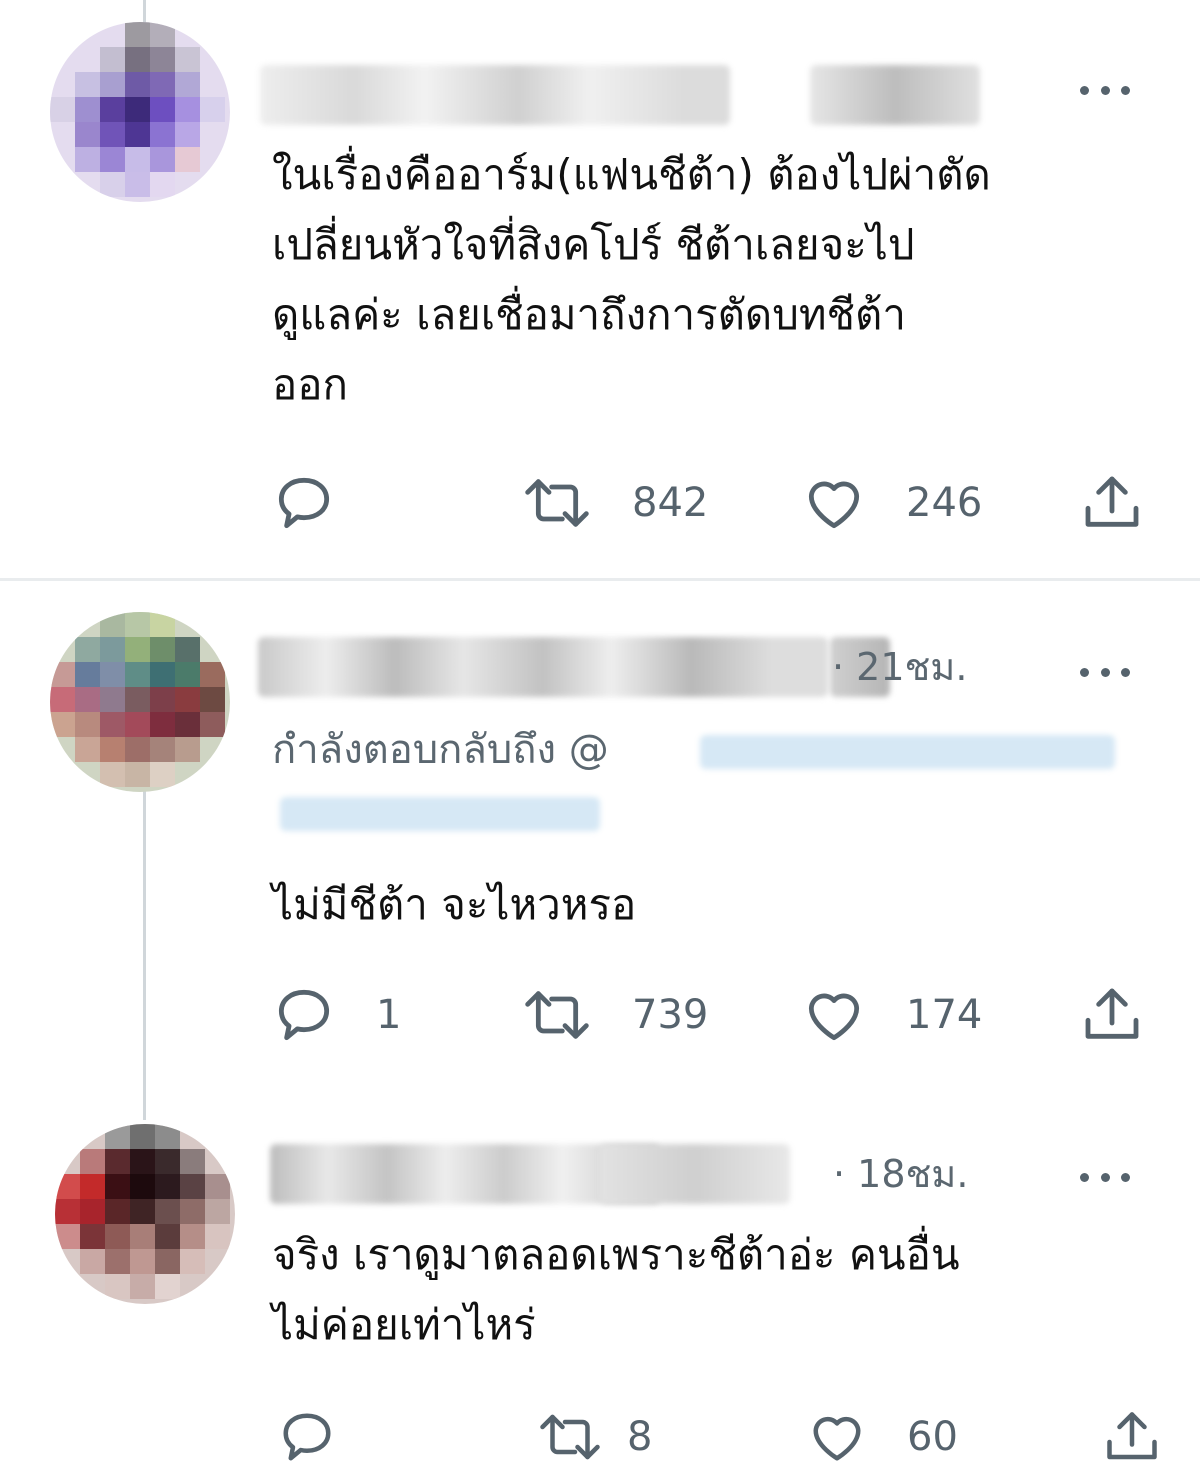 The image size is (1200, 1476). What do you see at coordinates (712, 1015) in the screenshot?
I see `tweet-actions: 1 739 174` at bounding box center [712, 1015].